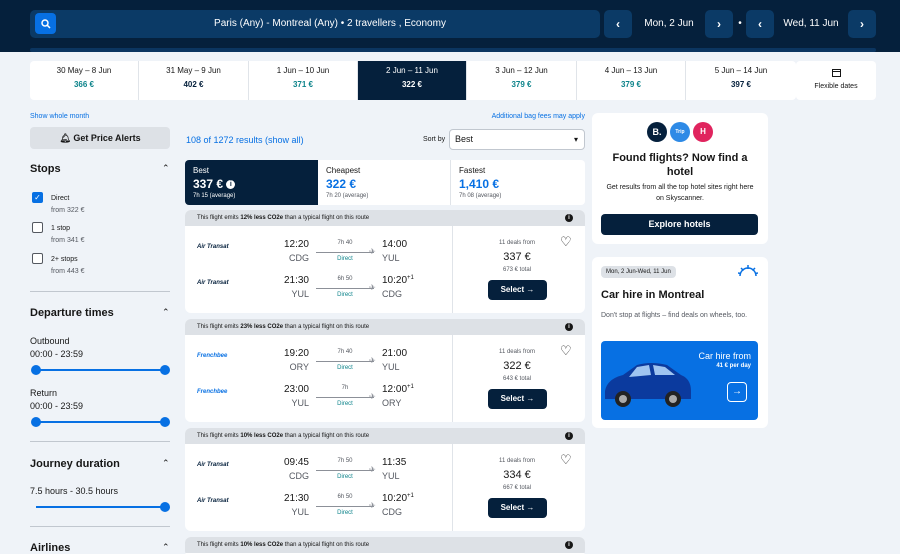  I want to click on date-tab: 31 May – 9 Jun 402 €, so click(194, 80).